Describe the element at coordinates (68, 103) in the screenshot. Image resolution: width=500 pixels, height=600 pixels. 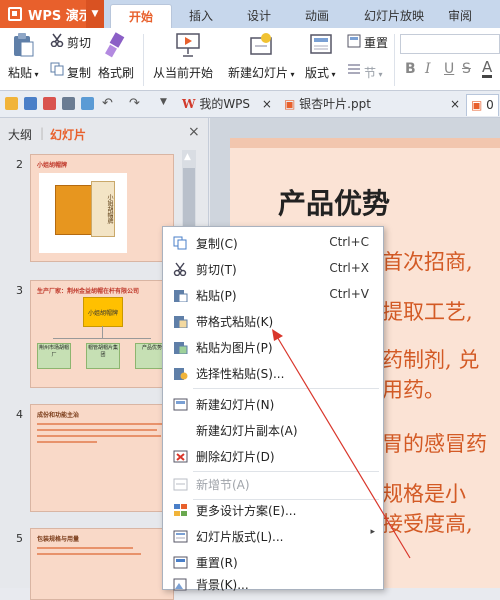
I see `print-icon` at that location.